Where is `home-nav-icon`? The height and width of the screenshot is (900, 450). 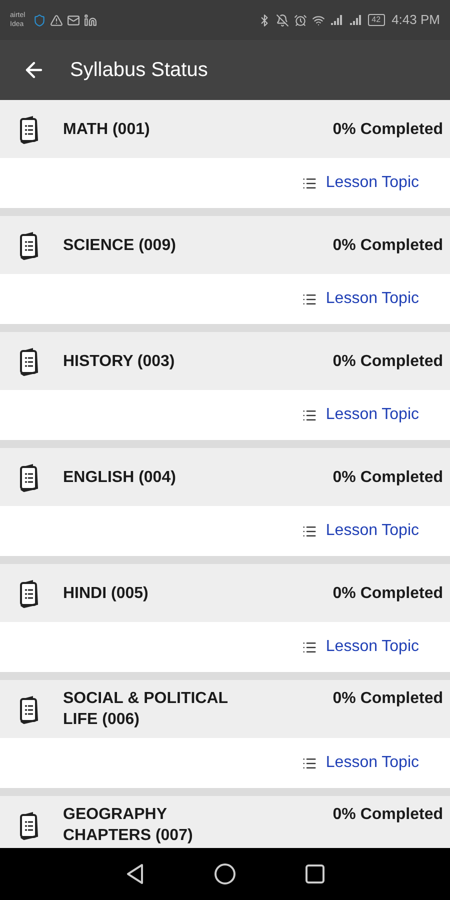
home-nav-icon is located at coordinates (225, 874).